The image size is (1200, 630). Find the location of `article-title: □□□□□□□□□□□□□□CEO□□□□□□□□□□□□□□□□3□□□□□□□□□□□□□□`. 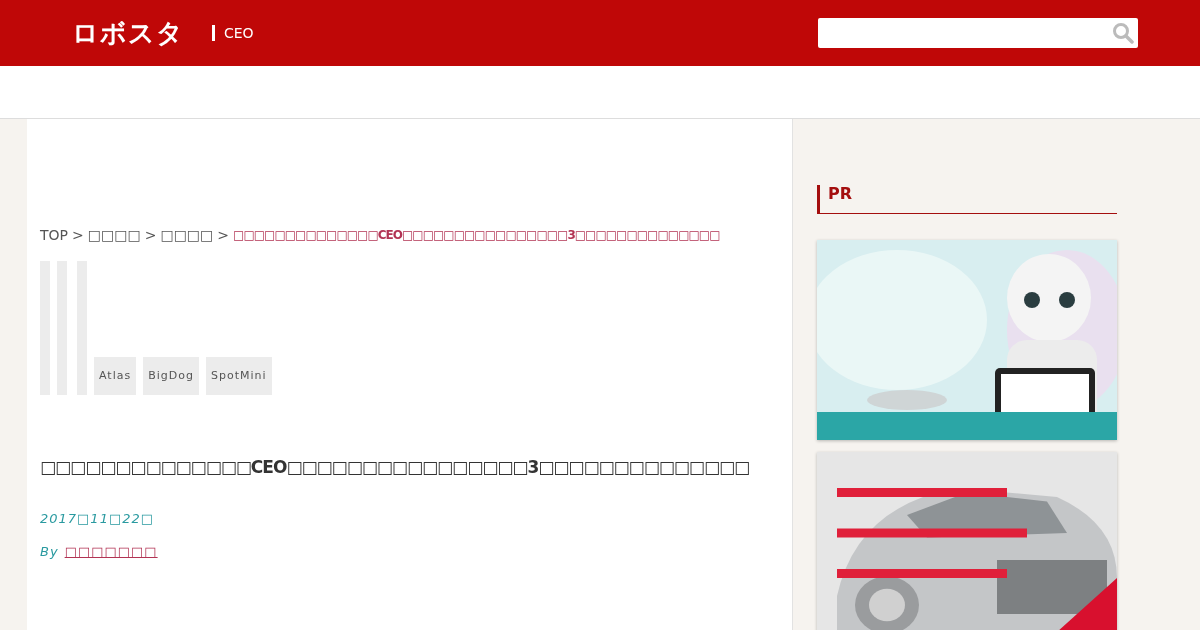

article-title: □□□□□□□□□□□□□□CEO□□□□□□□□□□□□□□□□3□□□□□□□□□□□□□□ is located at coordinates (395, 467).